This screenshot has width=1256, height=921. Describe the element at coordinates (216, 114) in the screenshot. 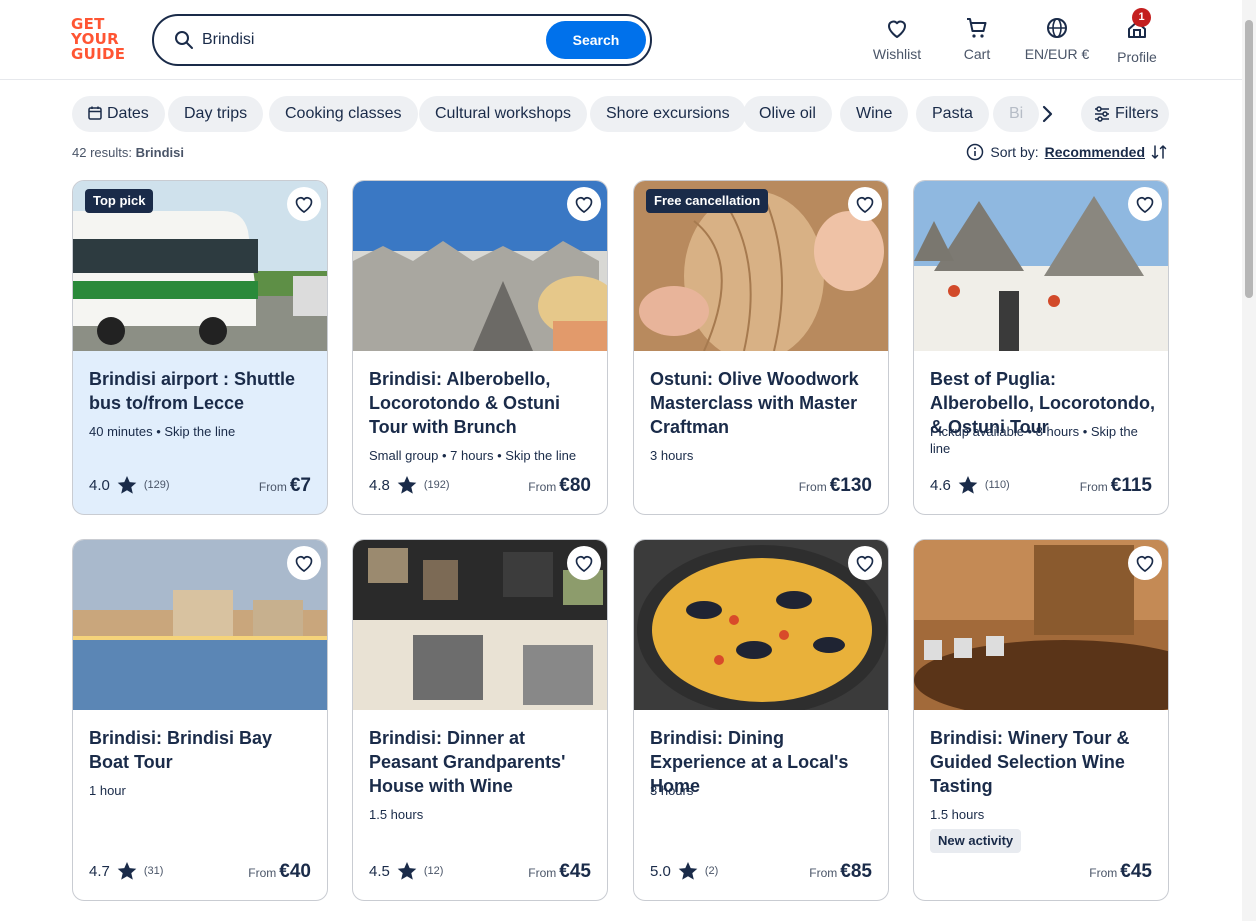

I see `chip-day-trips: Day trips` at that location.